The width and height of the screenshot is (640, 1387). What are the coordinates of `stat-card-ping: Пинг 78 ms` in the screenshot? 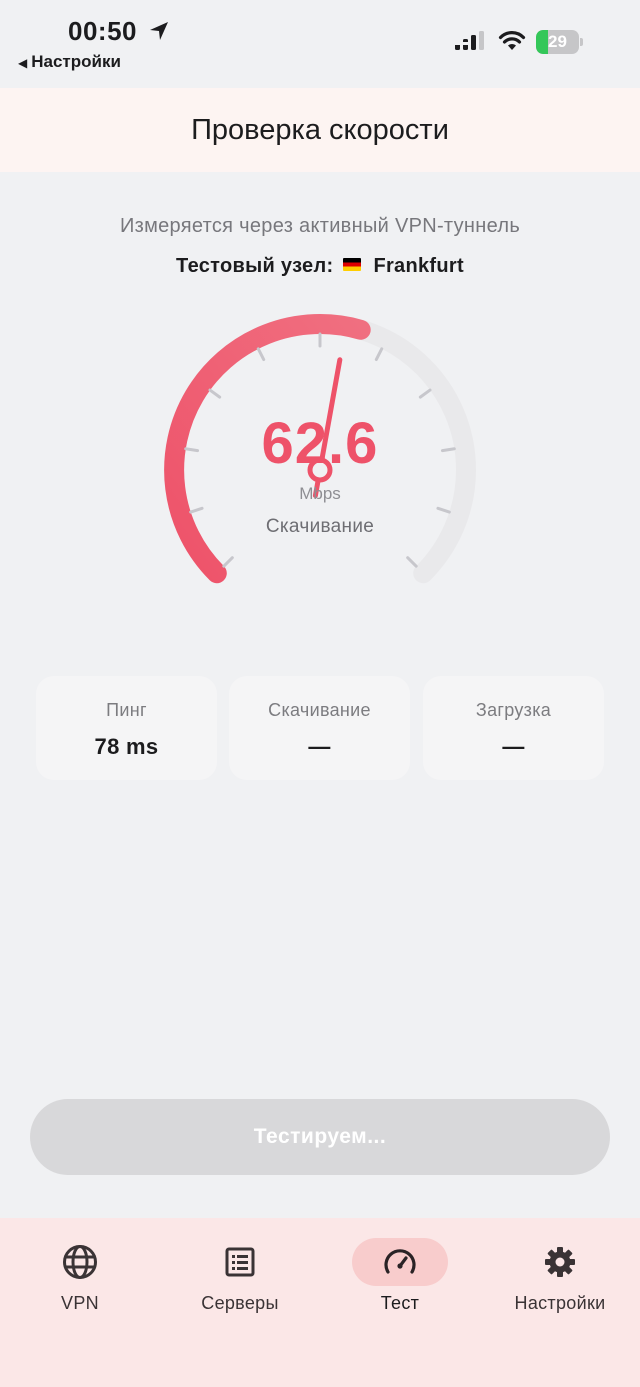 It's located at (126, 728).